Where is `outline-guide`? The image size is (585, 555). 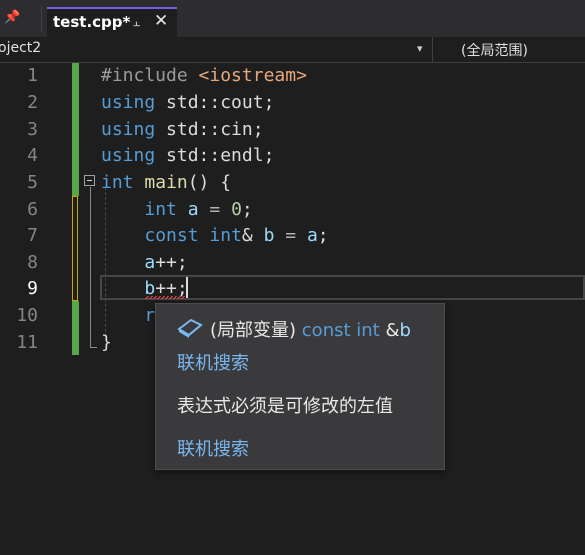
outline-guide is located at coordinates (90, 267).